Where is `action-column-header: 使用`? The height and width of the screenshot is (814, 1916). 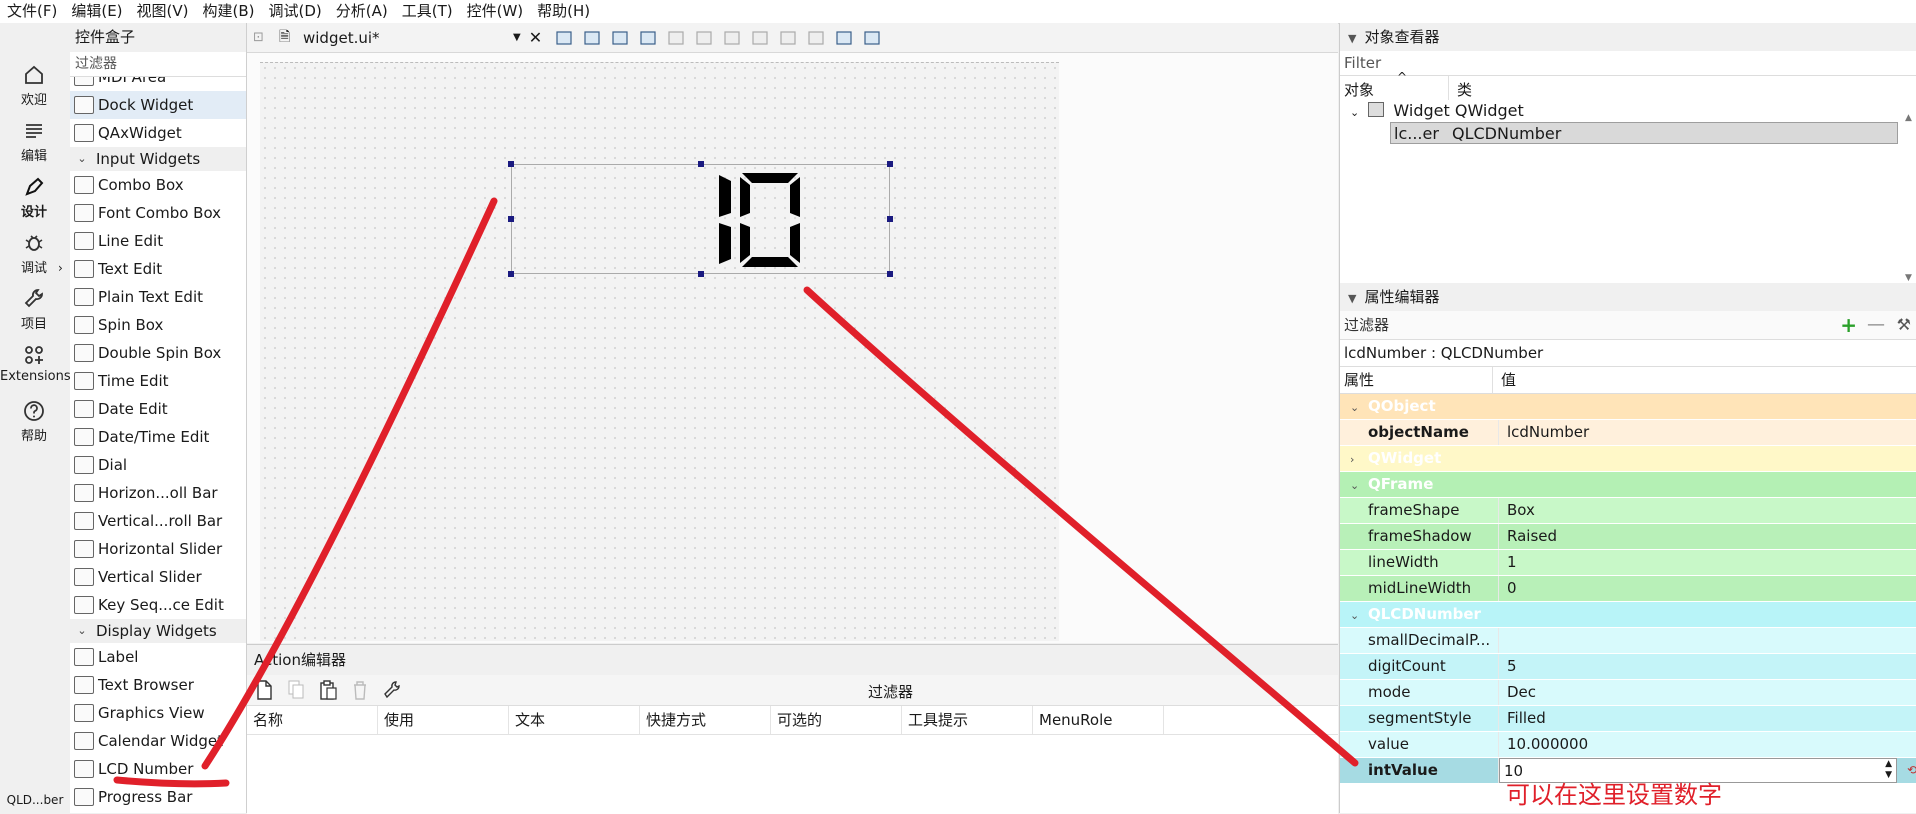 action-column-header: 使用 is located at coordinates (443, 720).